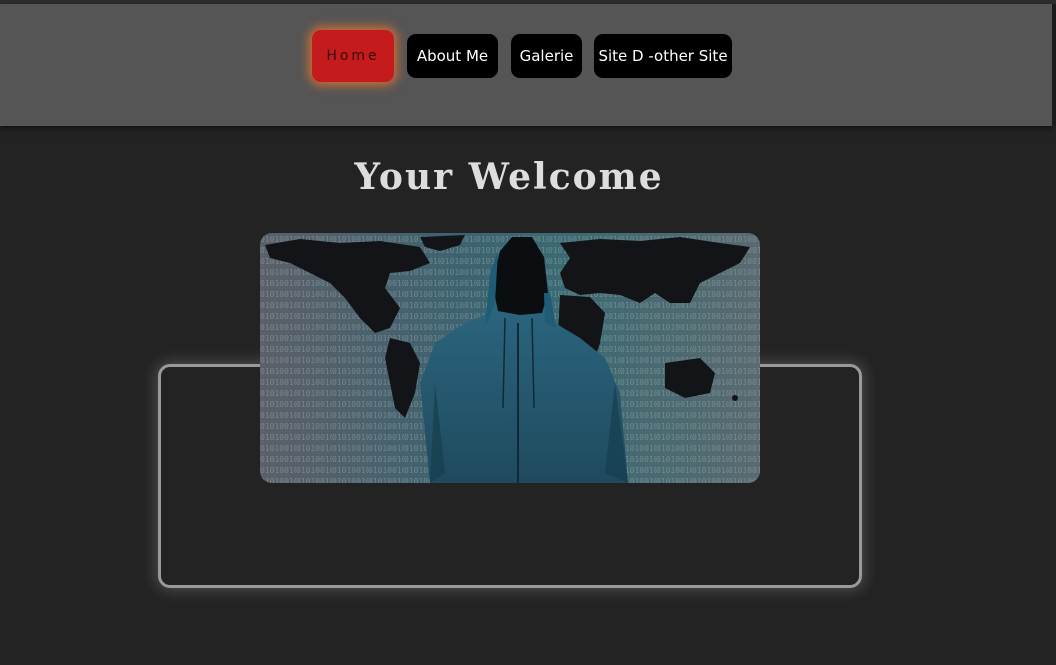 The width and height of the screenshot is (1056, 665). What do you see at coordinates (452, 56) in the screenshot?
I see `nav-about-me-button: About Me` at bounding box center [452, 56].